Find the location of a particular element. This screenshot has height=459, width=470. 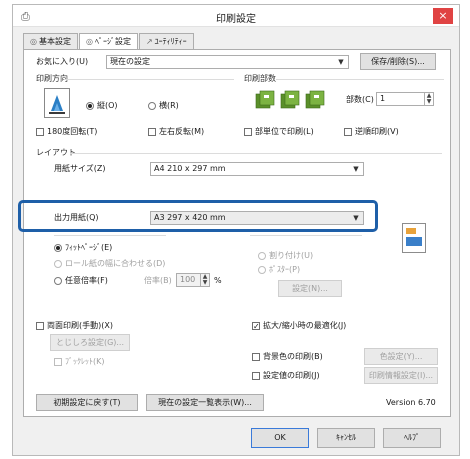

fit-page-label: ﾌｨｯﾄﾍﾟｰｼﾞ(E) is located at coordinates (89, 247).